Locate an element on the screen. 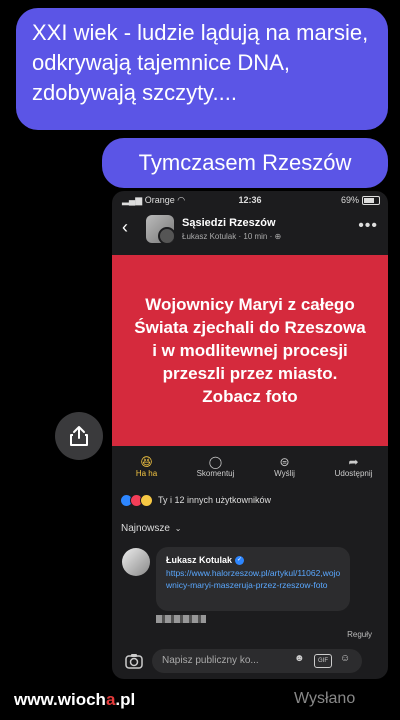 The width and height of the screenshot is (400, 720). post-meta: Łukasz Kotulak · 10 min · ⊕ is located at coordinates (232, 236).